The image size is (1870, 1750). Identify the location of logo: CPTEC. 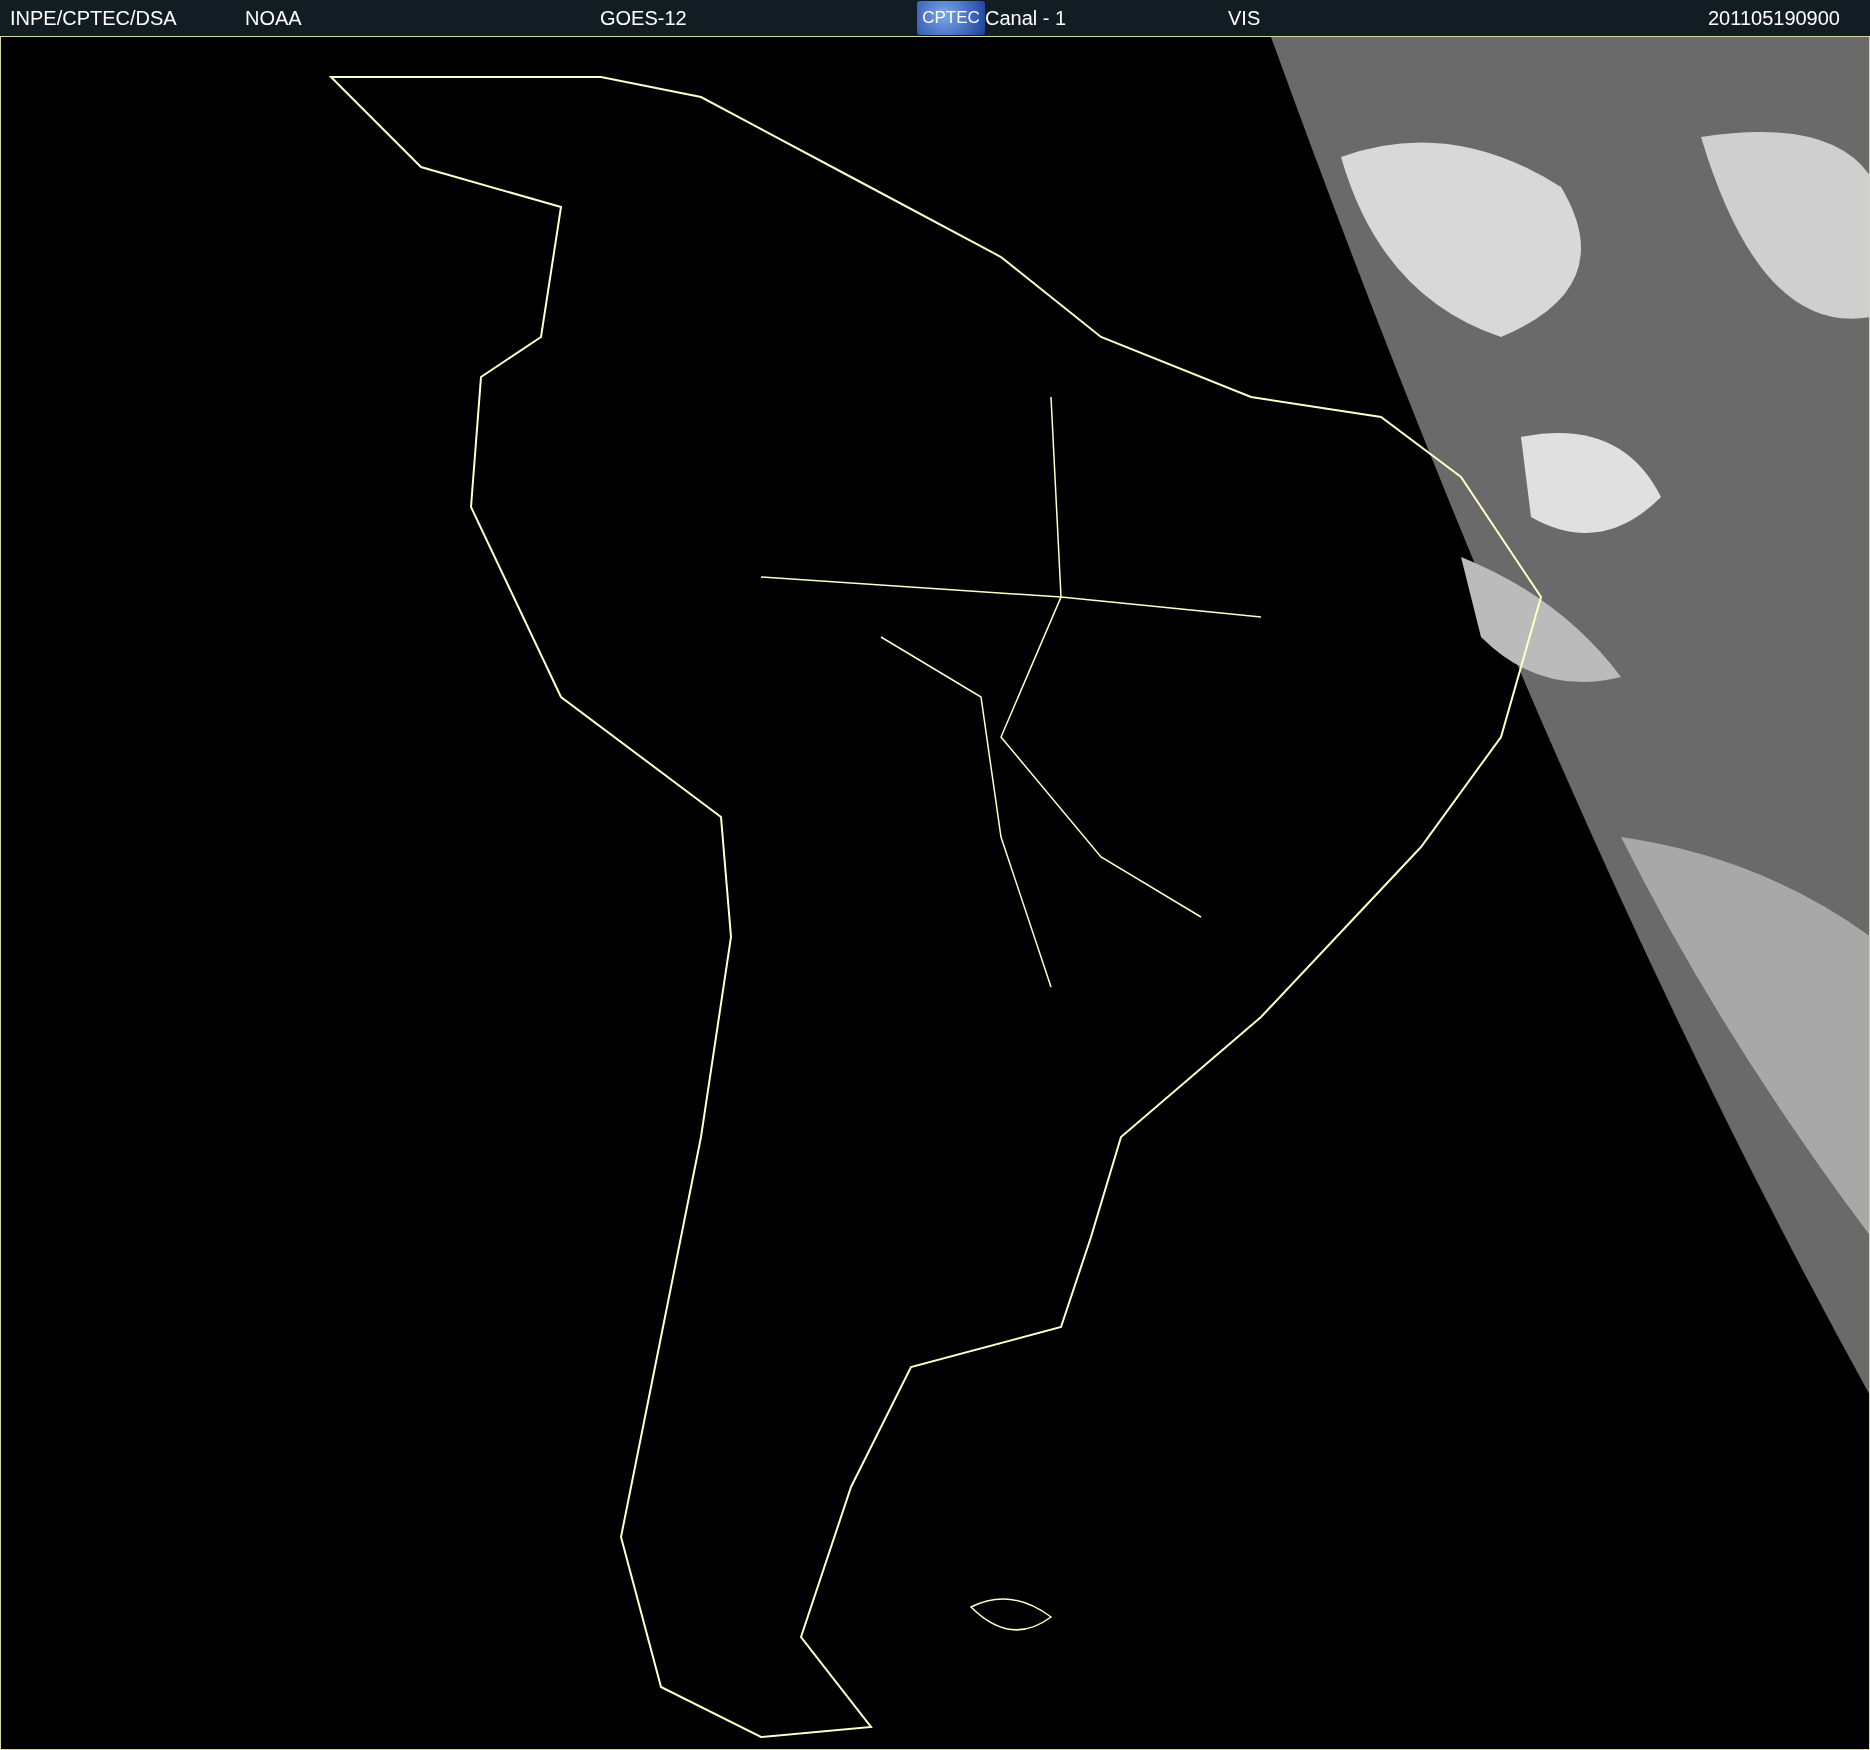
(951, 18).